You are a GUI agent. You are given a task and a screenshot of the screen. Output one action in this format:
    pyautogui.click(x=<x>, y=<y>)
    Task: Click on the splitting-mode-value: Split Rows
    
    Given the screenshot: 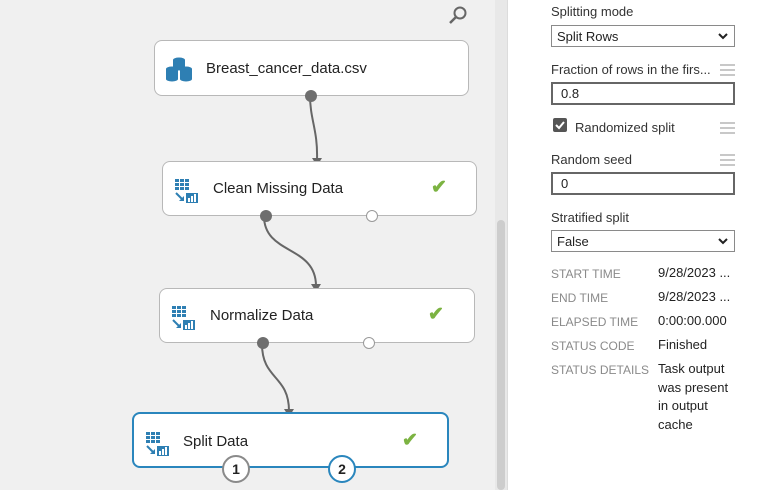 What is the action you would take?
    pyautogui.click(x=588, y=36)
    